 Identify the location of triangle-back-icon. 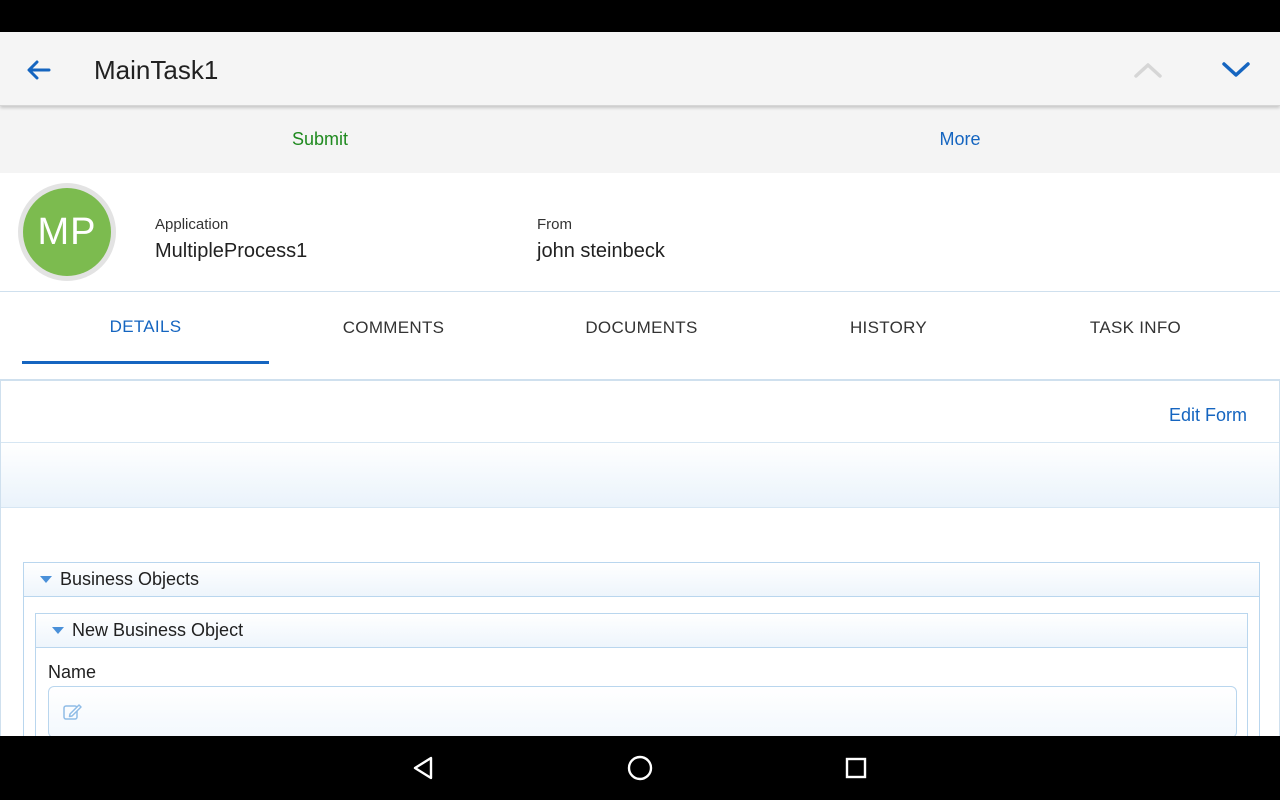
(423, 768).